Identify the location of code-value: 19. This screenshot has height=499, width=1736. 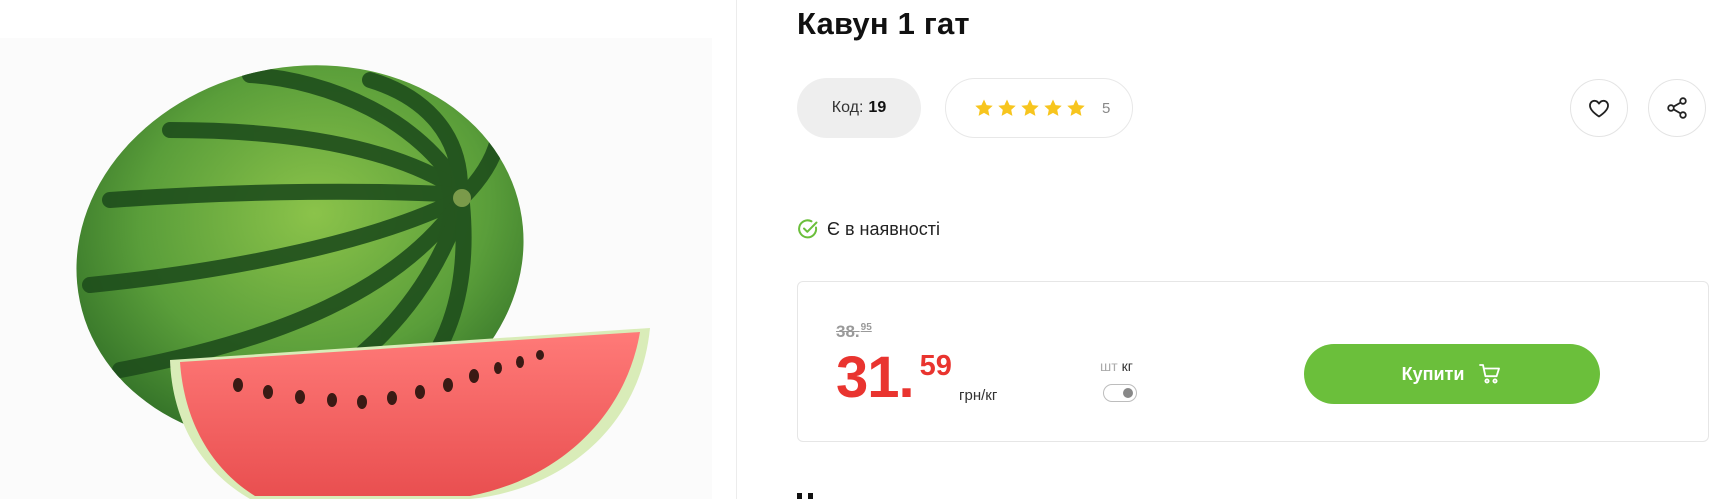
(877, 107).